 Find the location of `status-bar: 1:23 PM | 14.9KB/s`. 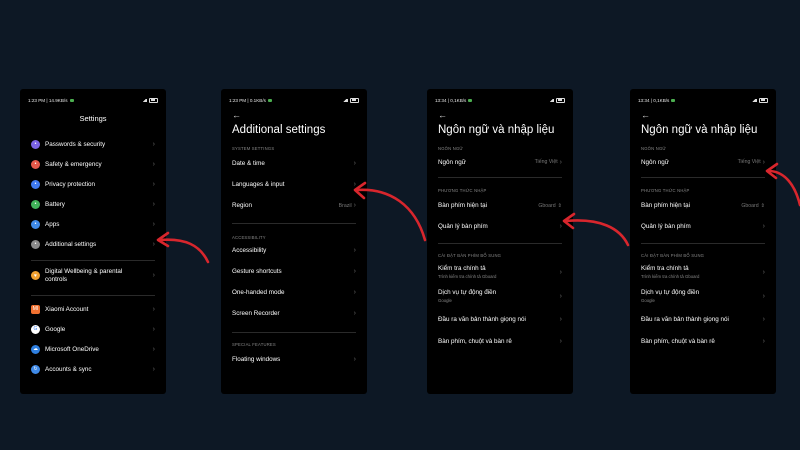

status-bar: 1:23 PM | 14.9KB/s is located at coordinates (93, 97).